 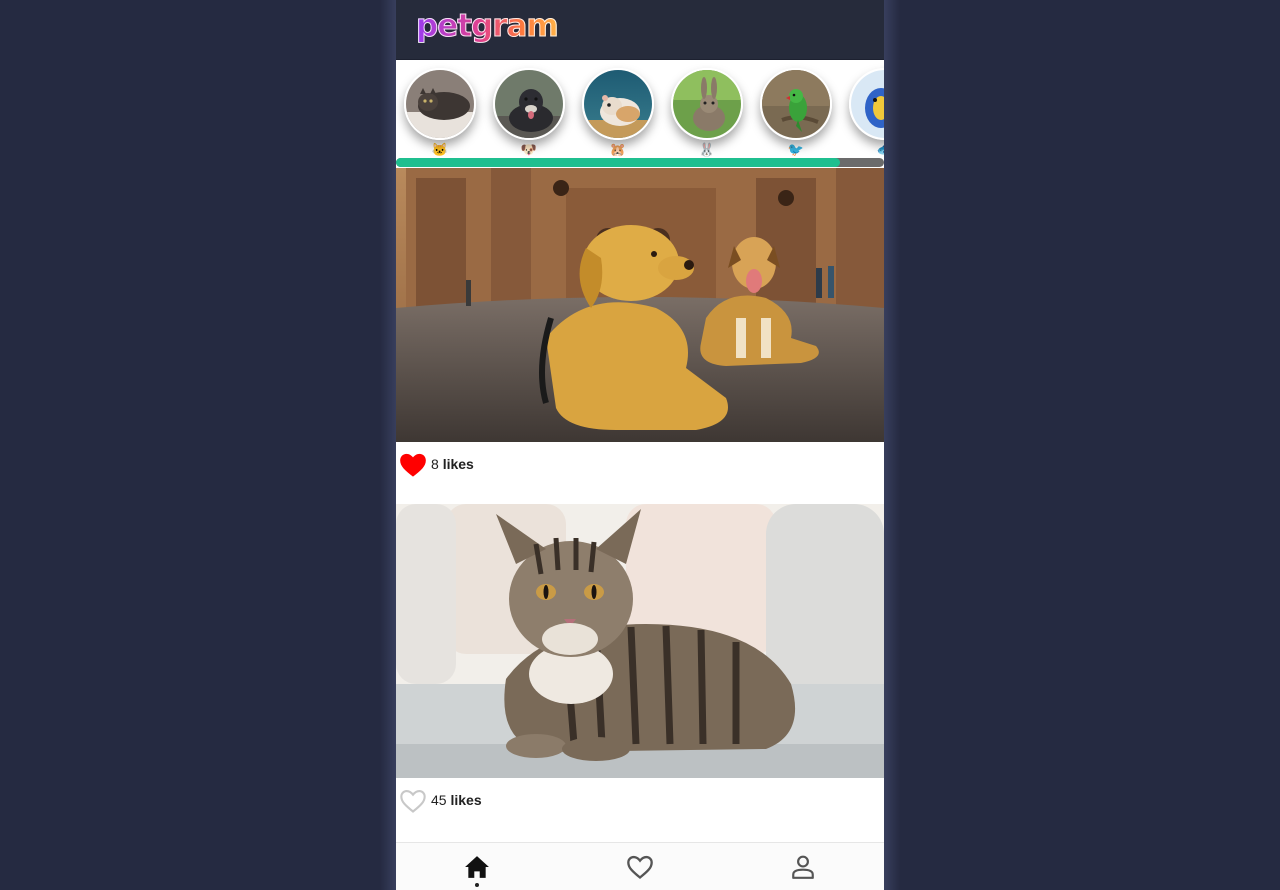 I want to click on dog-photo, so click(x=529, y=104).